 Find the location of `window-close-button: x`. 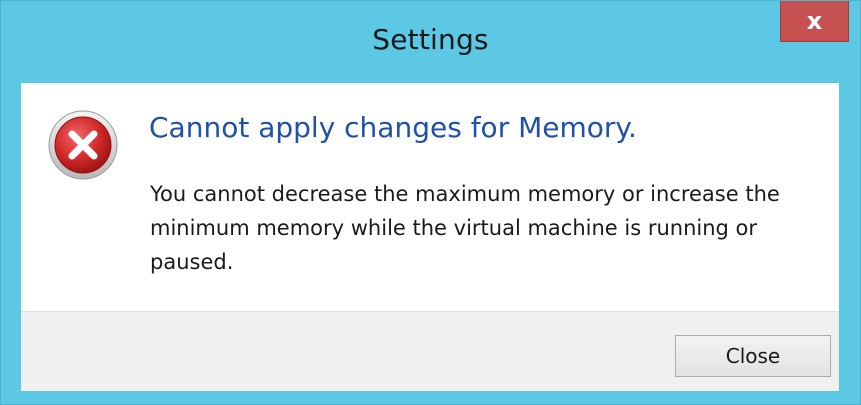

window-close-button: x is located at coordinates (814, 21).